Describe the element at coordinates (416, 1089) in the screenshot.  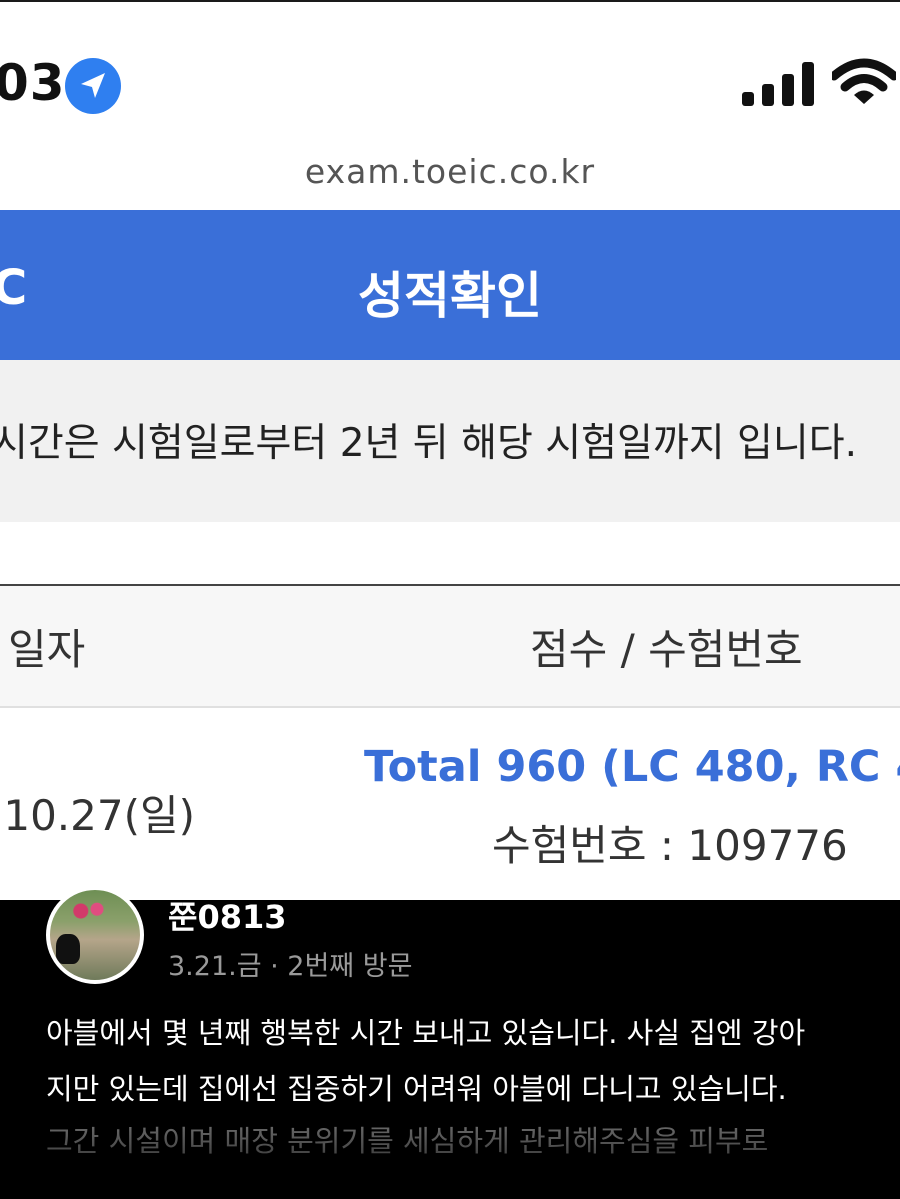
I see `review-text-line: 지만 있는데 집에선 집중하기 어려워 아블에 다니고 있습니다.` at that location.